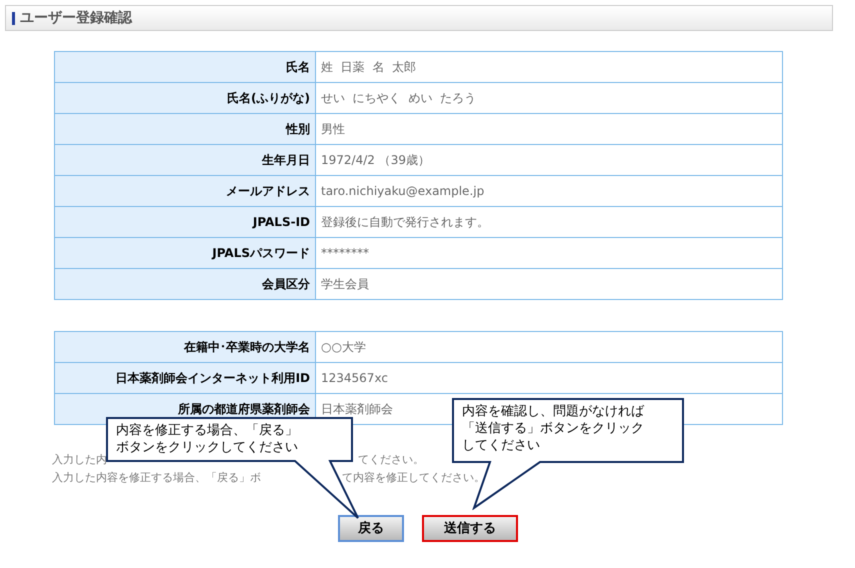 The height and width of the screenshot is (568, 855). I want to click on field-label: 生年月日, so click(185, 160).